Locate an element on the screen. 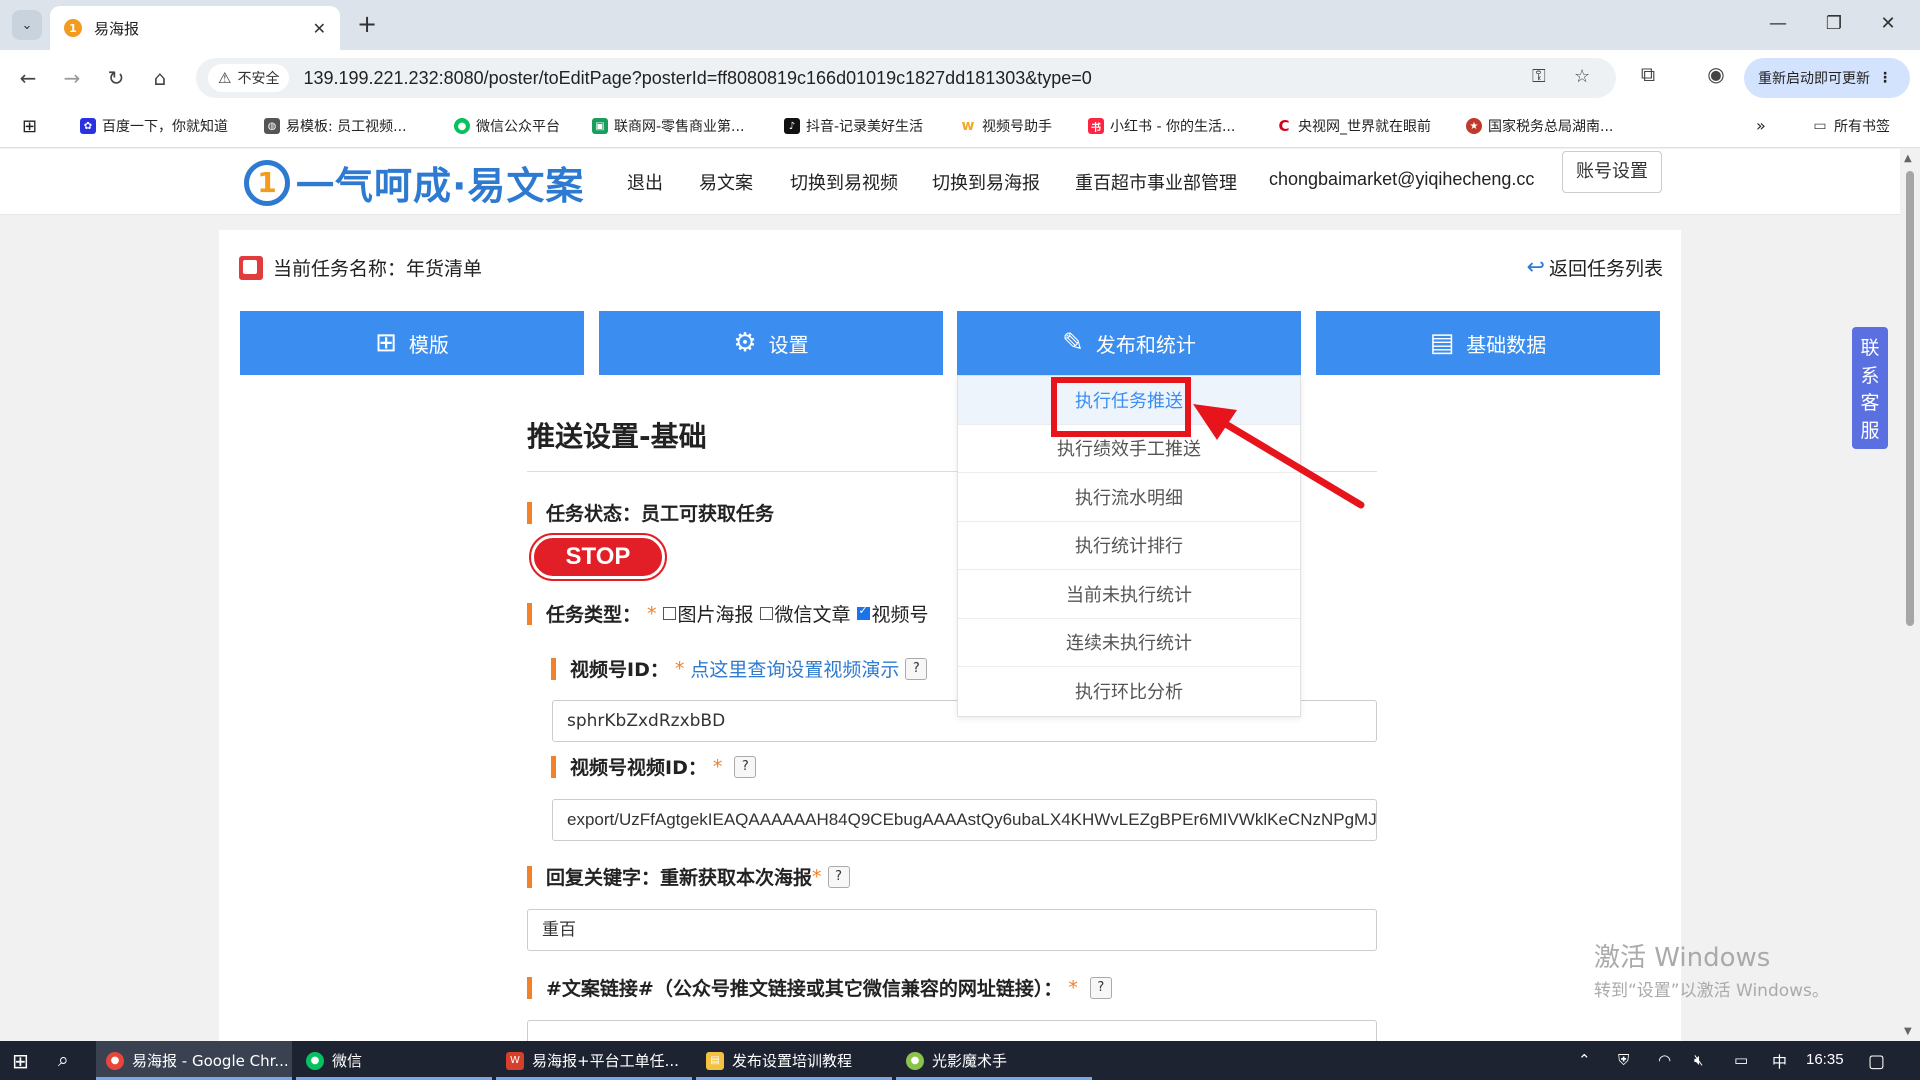 The image size is (1920, 1080). bookmark-item: ● 微信公众平台 is located at coordinates (507, 126).